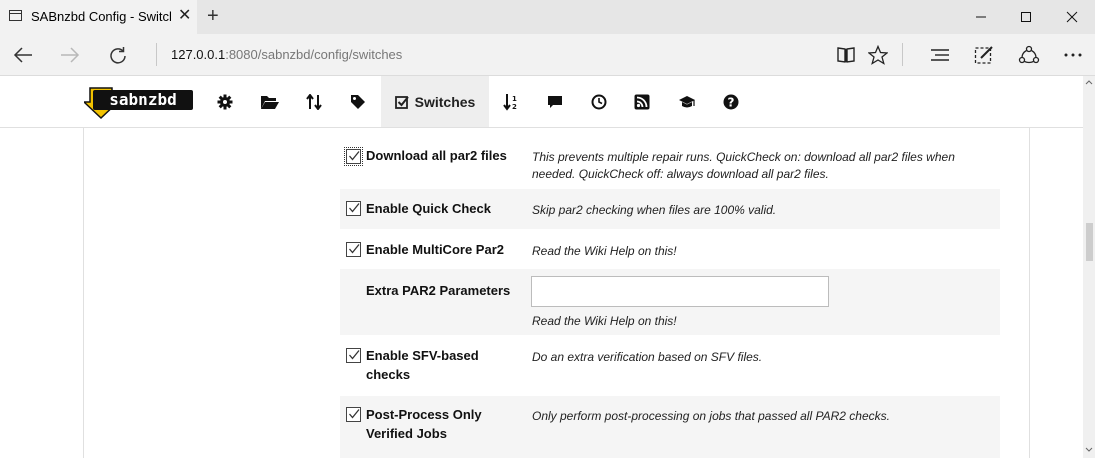  Describe the element at coordinates (358, 101) in the screenshot. I see `tag-icon` at that location.